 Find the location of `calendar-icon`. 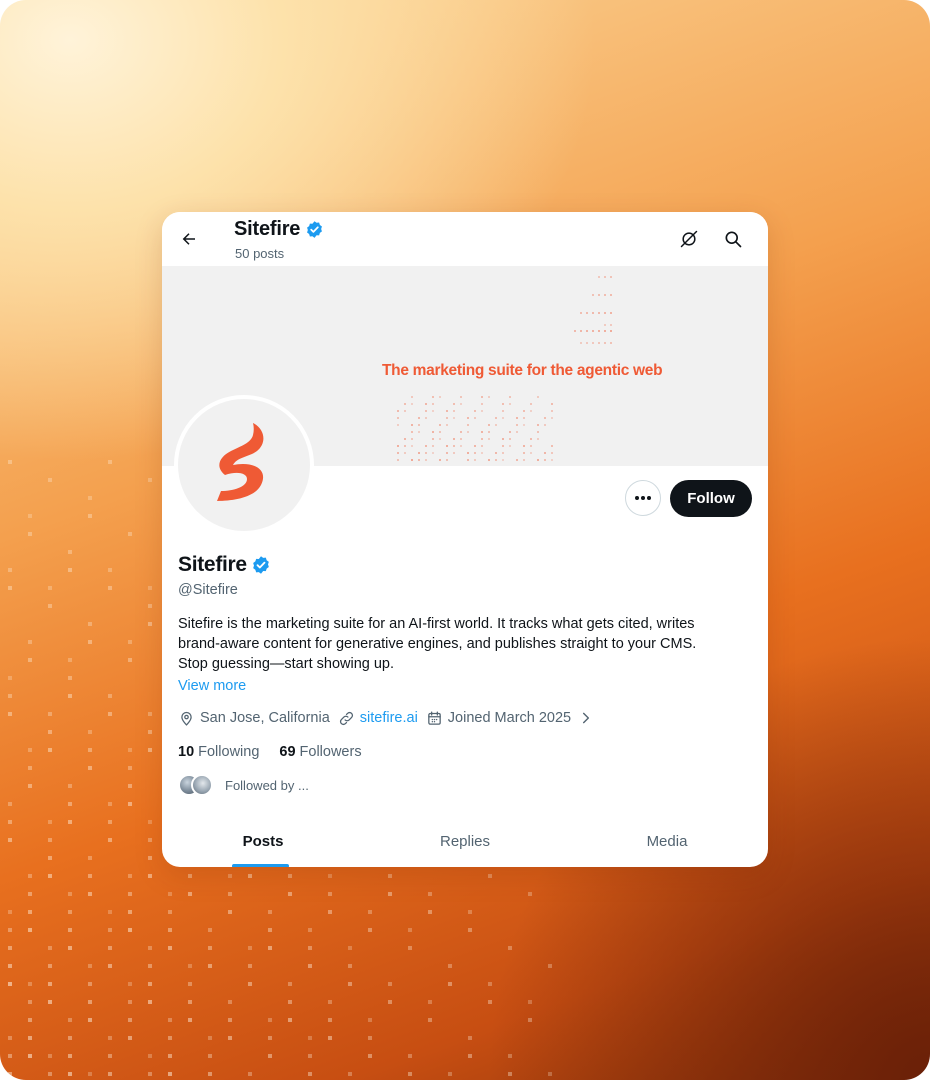

calendar-icon is located at coordinates (434, 717).